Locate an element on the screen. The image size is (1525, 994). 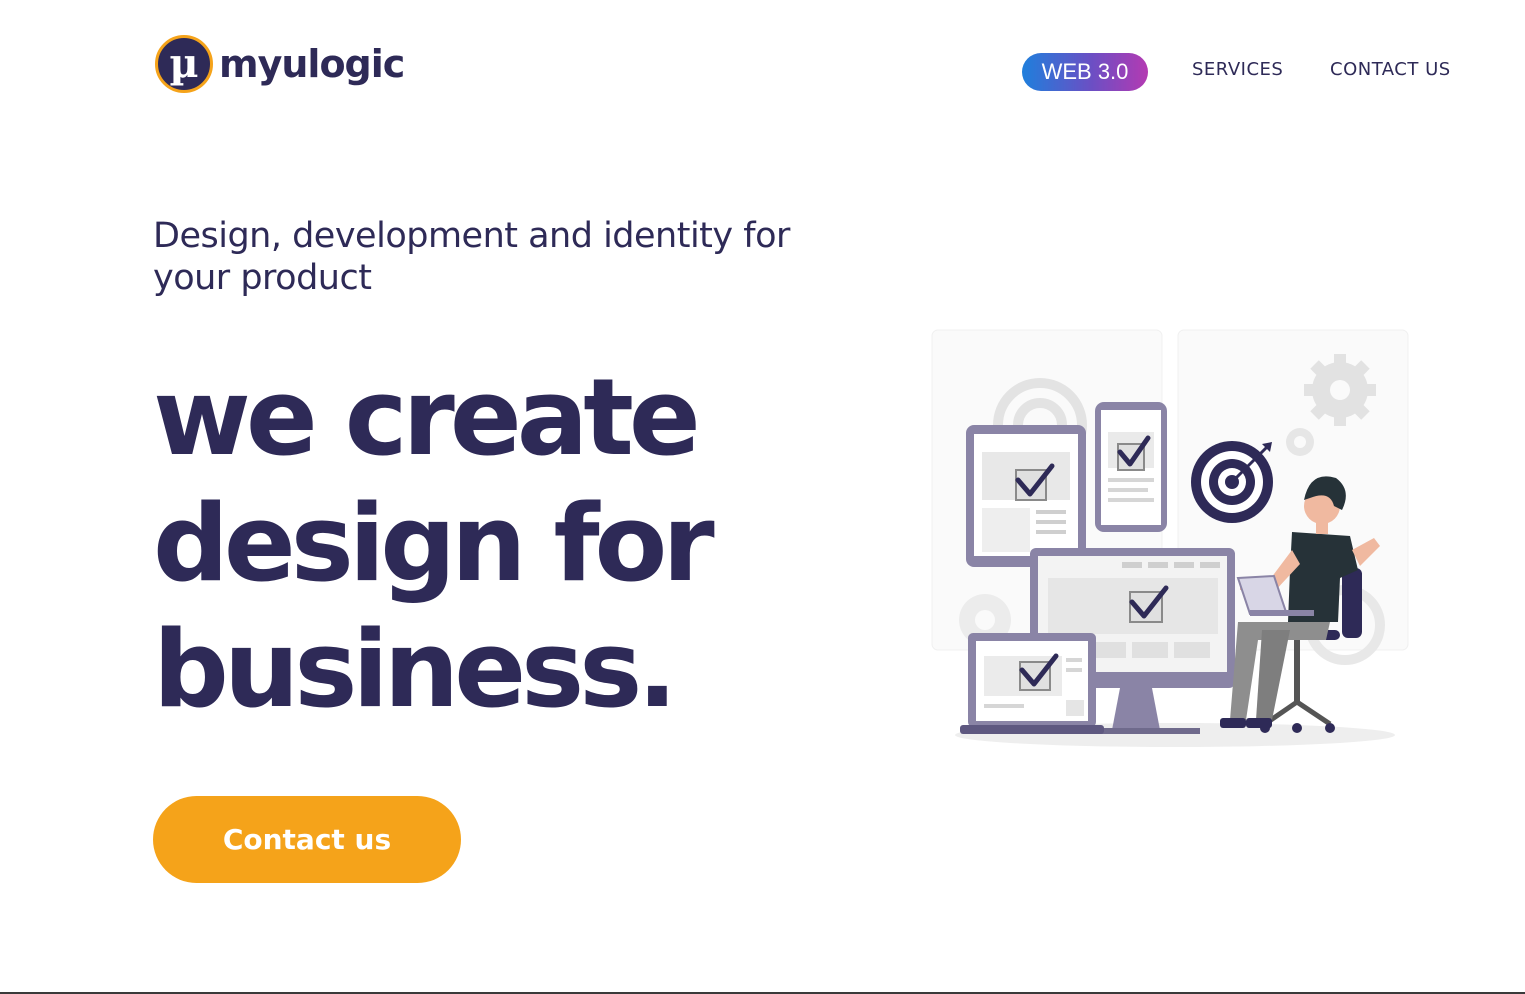
nav-link-contact-us: CONTACT US is located at coordinates (1390, 69).